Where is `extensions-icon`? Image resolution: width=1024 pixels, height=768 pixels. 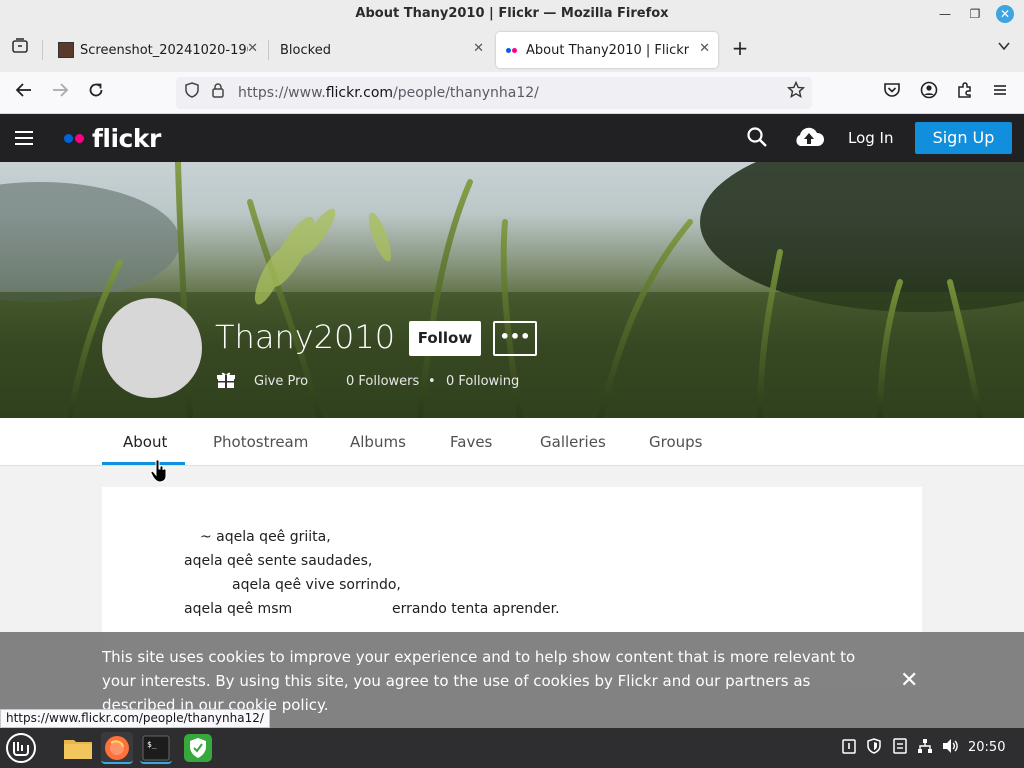 extensions-icon is located at coordinates (965, 93).